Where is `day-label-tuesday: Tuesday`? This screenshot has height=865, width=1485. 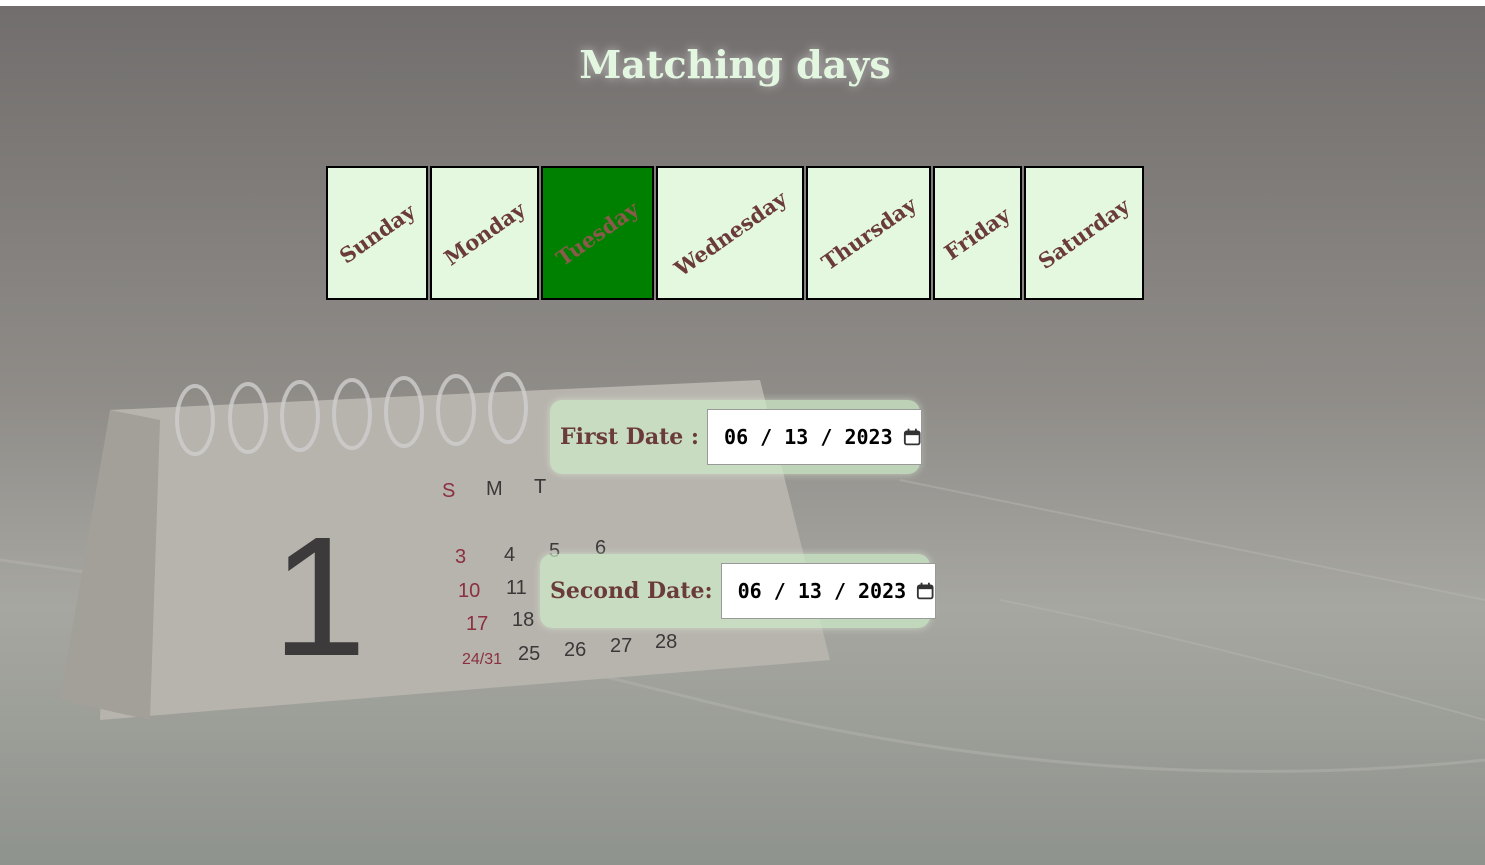 day-label-tuesday: Tuesday is located at coordinates (597, 233).